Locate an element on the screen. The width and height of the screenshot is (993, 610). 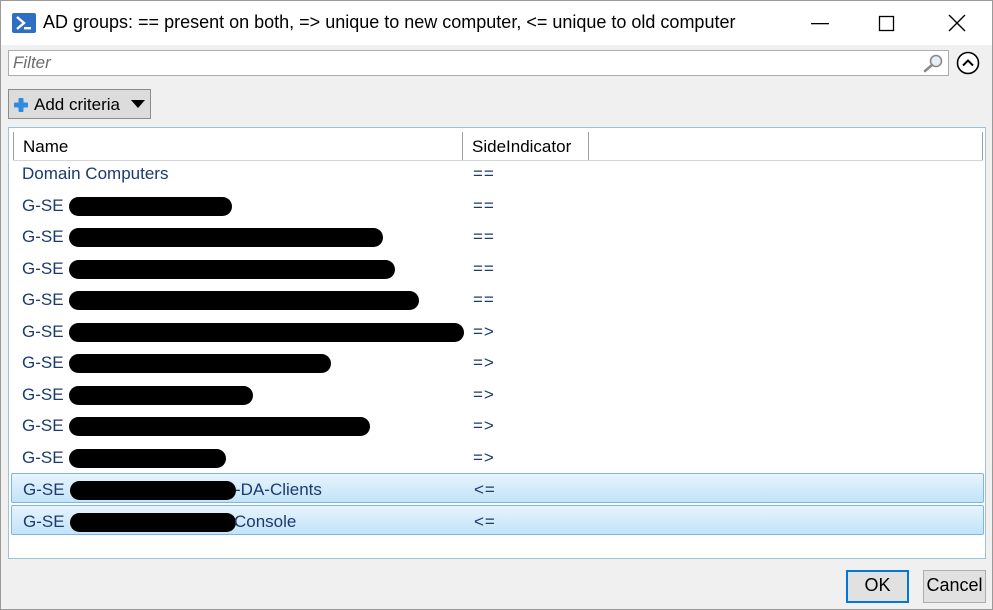
caret-down-icon is located at coordinates (138, 104).